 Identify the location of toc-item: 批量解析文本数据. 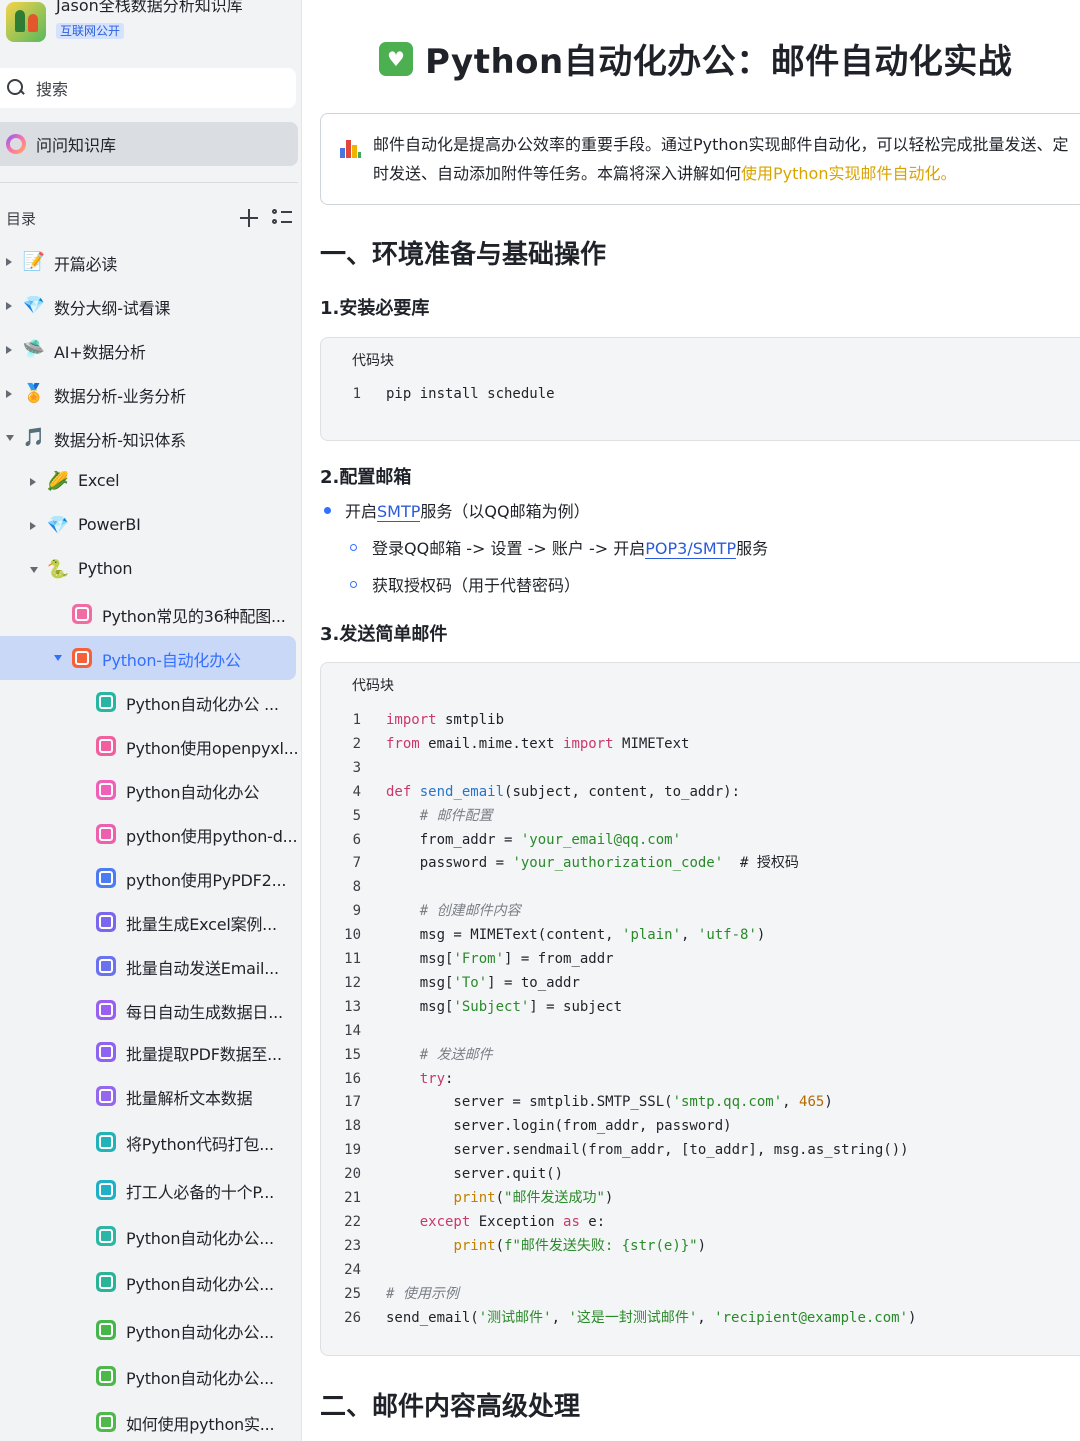
(148, 1096).